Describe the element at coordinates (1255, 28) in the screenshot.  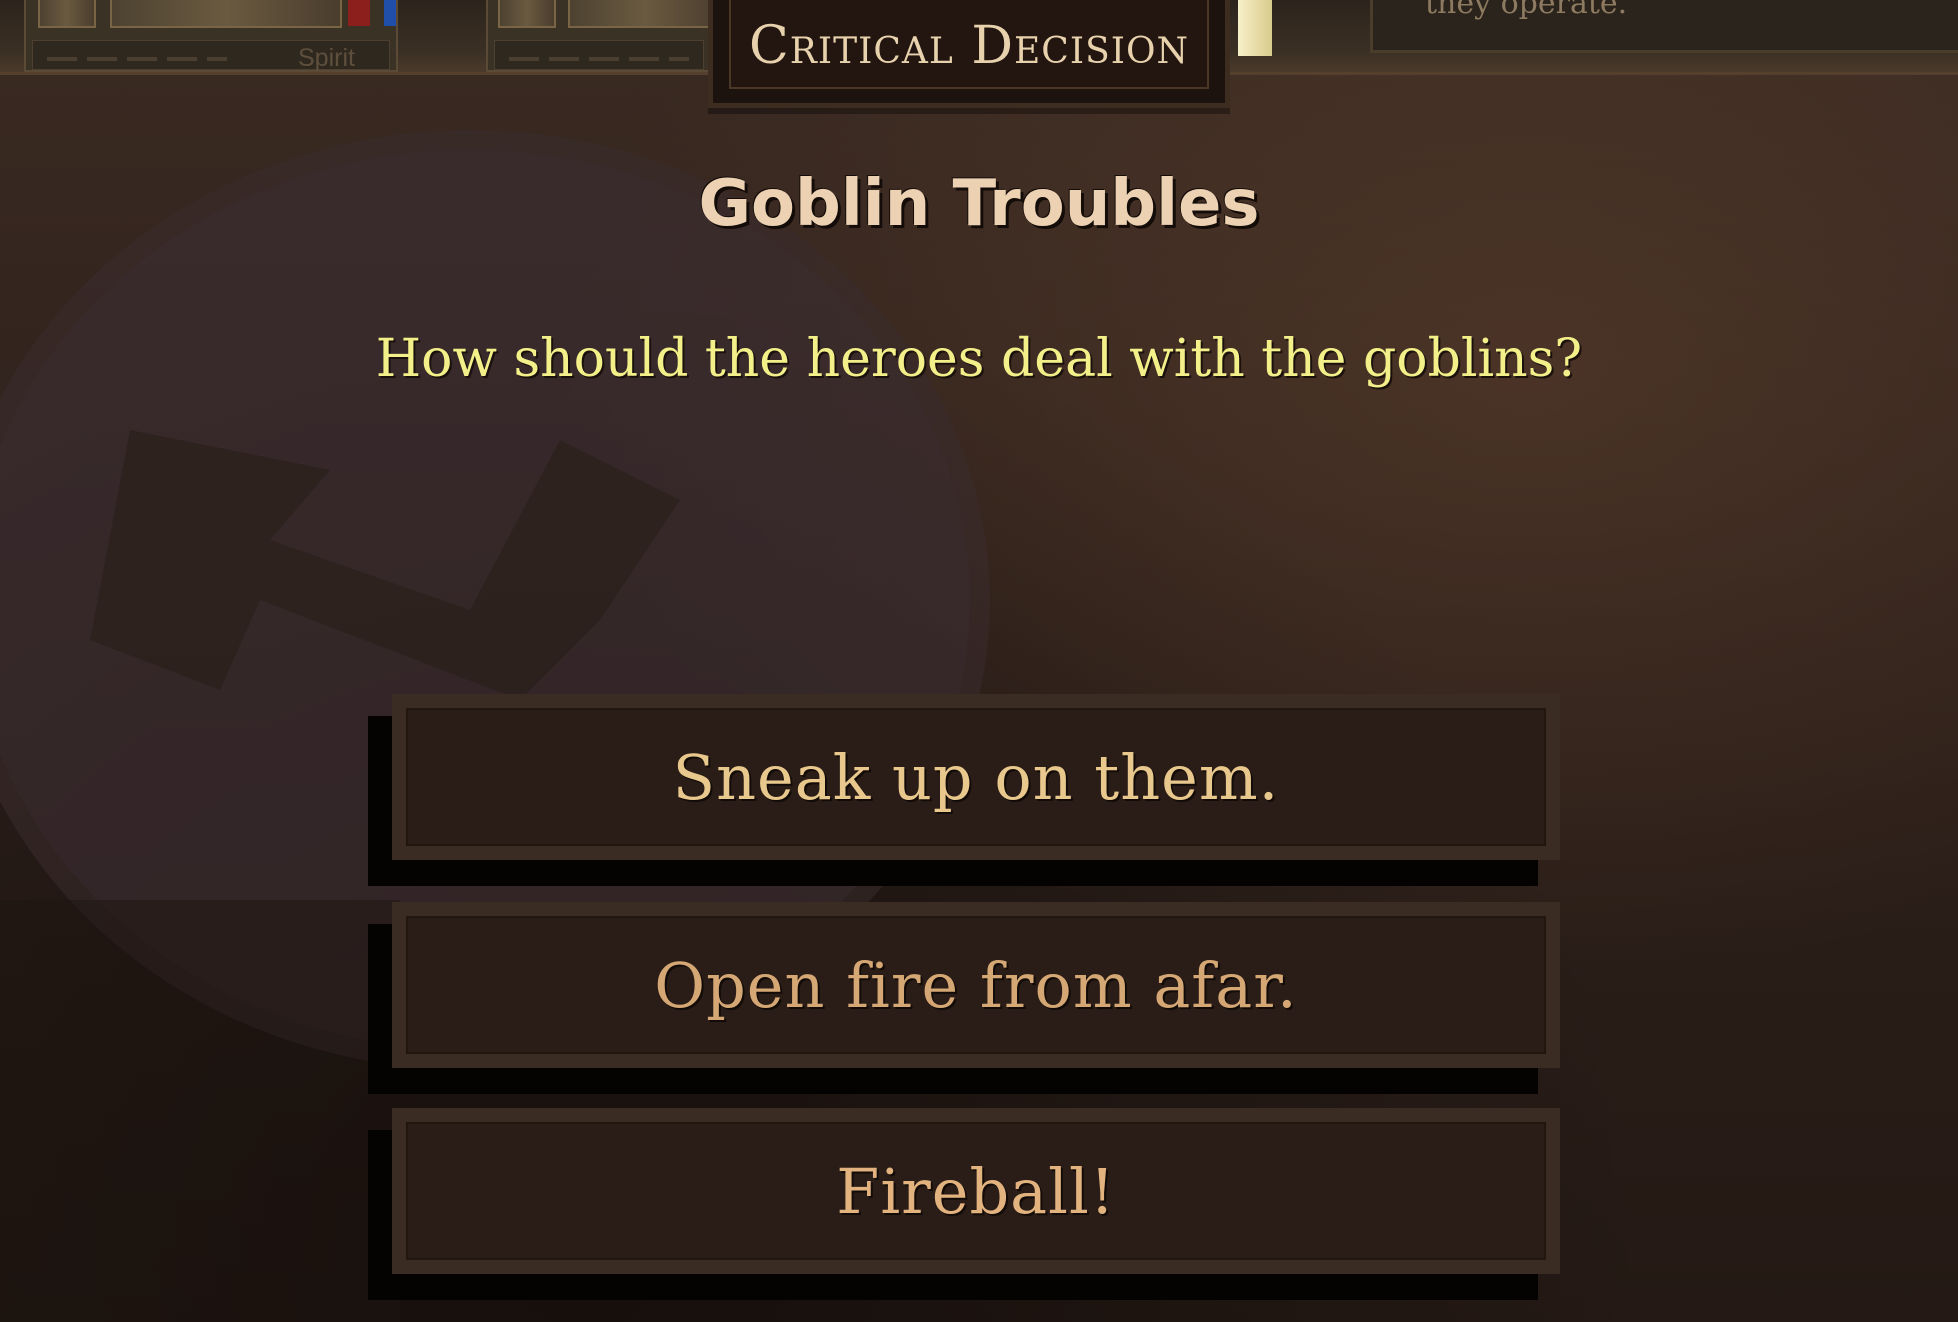
I see `gold-bar` at that location.